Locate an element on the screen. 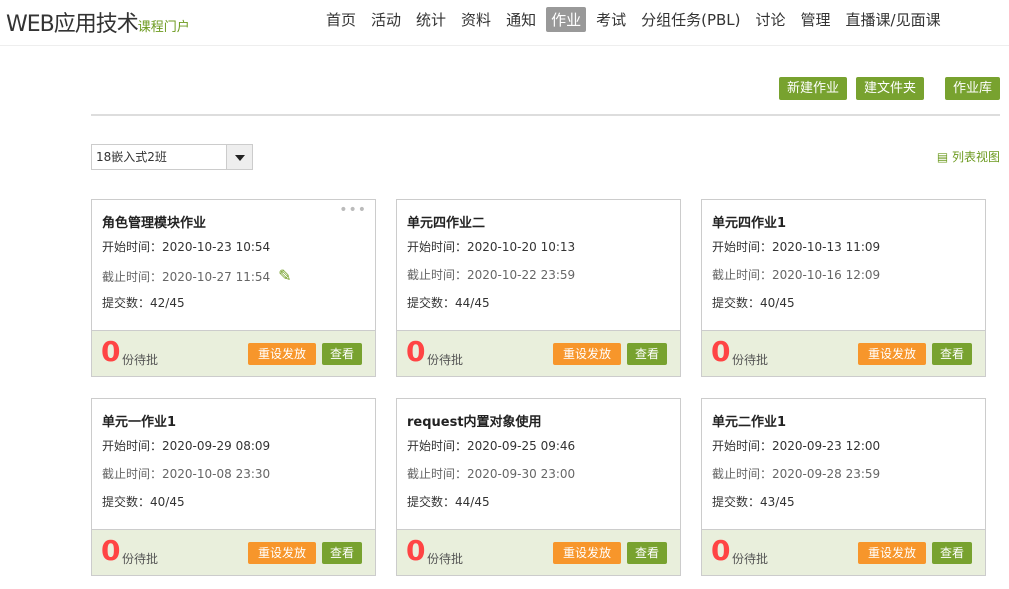  assignment-title: 单元二作业1 is located at coordinates (749, 420).